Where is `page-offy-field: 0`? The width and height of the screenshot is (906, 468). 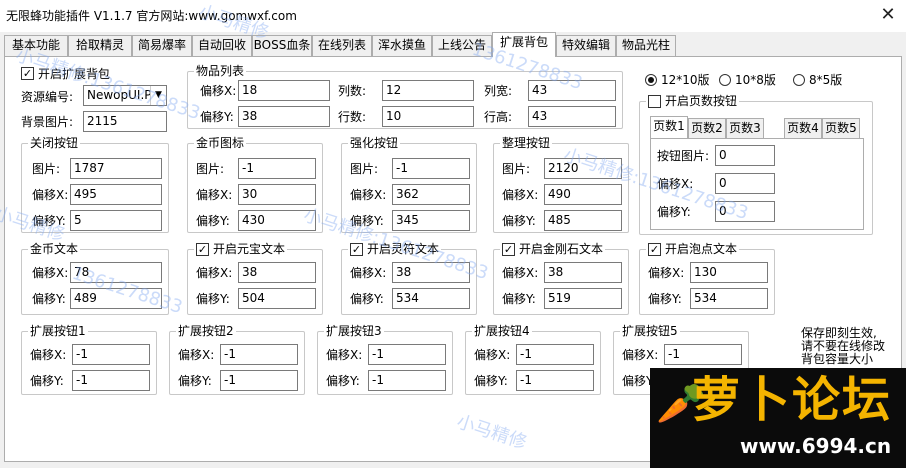
page-offy-field: 0 is located at coordinates (745, 211).